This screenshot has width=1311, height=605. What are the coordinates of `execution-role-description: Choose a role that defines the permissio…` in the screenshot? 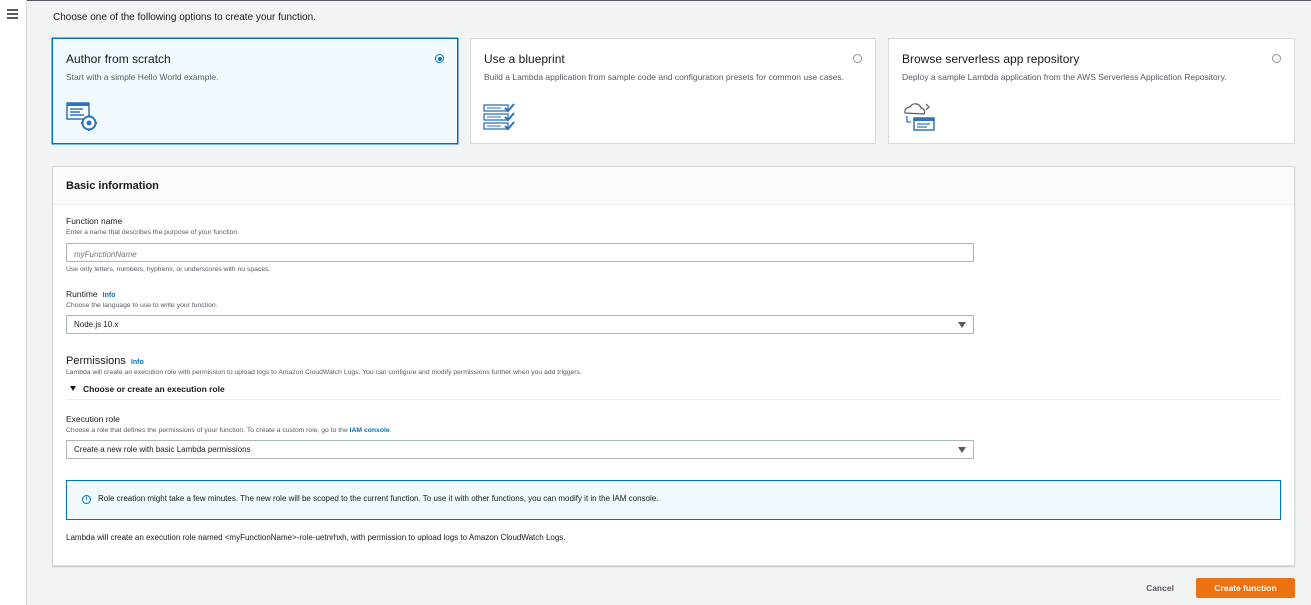 It's located at (207, 430).